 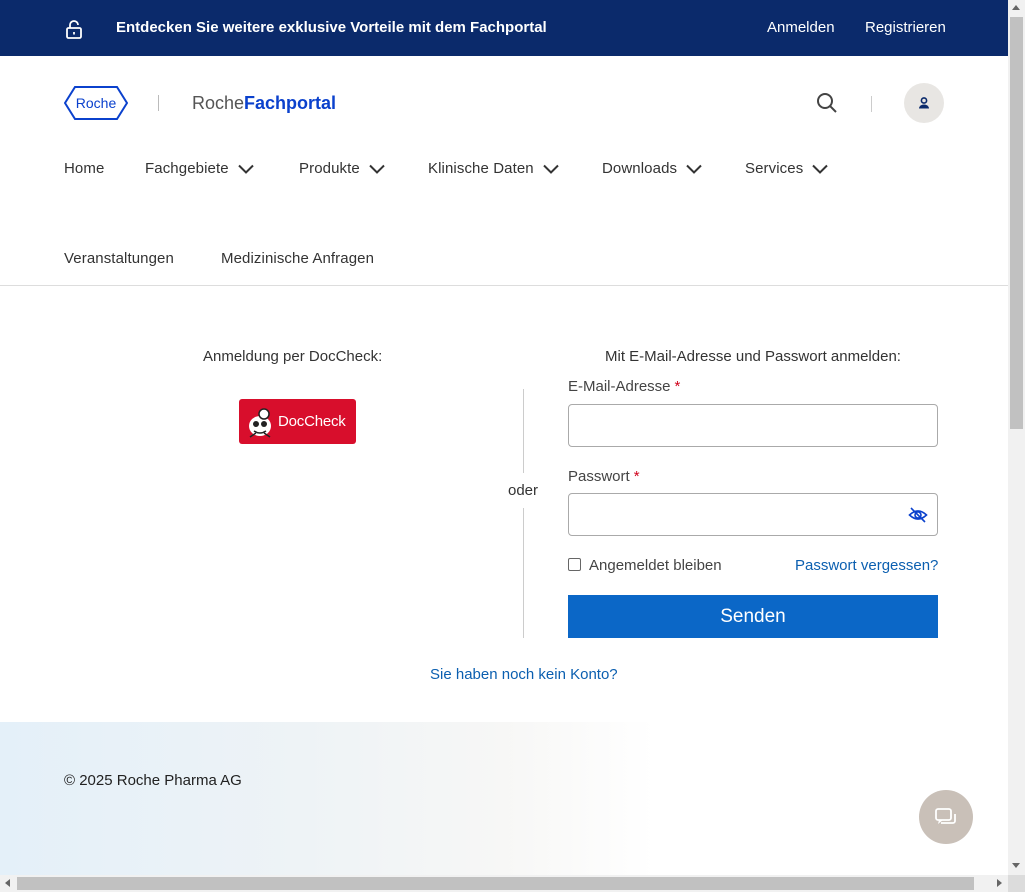 I want to click on user-account-button, so click(x=924, y=103).